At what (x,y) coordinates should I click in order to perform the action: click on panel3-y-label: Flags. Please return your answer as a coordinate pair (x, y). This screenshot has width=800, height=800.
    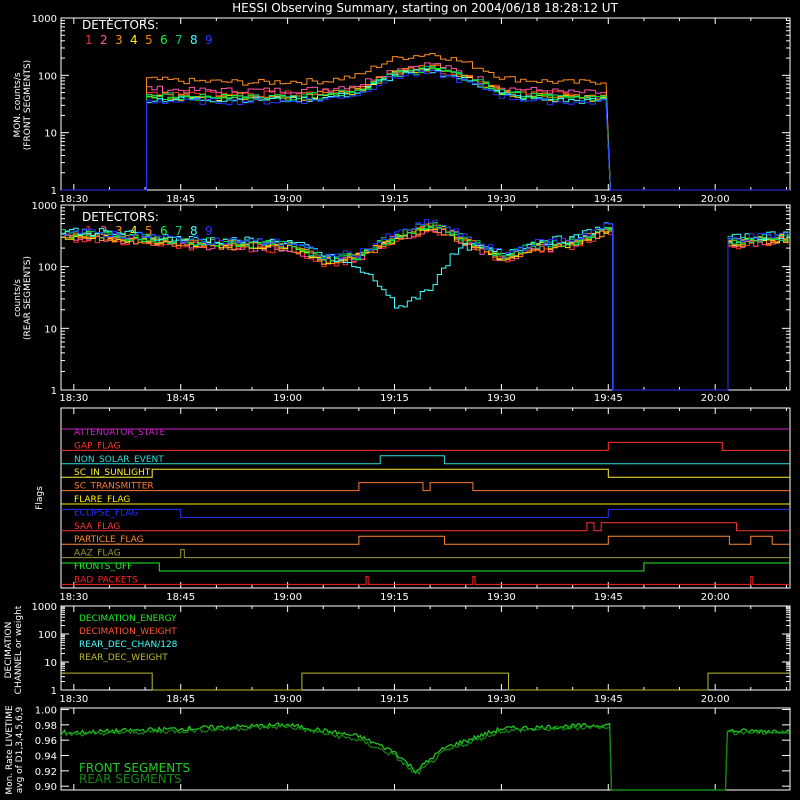
    Looking at the image, I should click on (40, 498).